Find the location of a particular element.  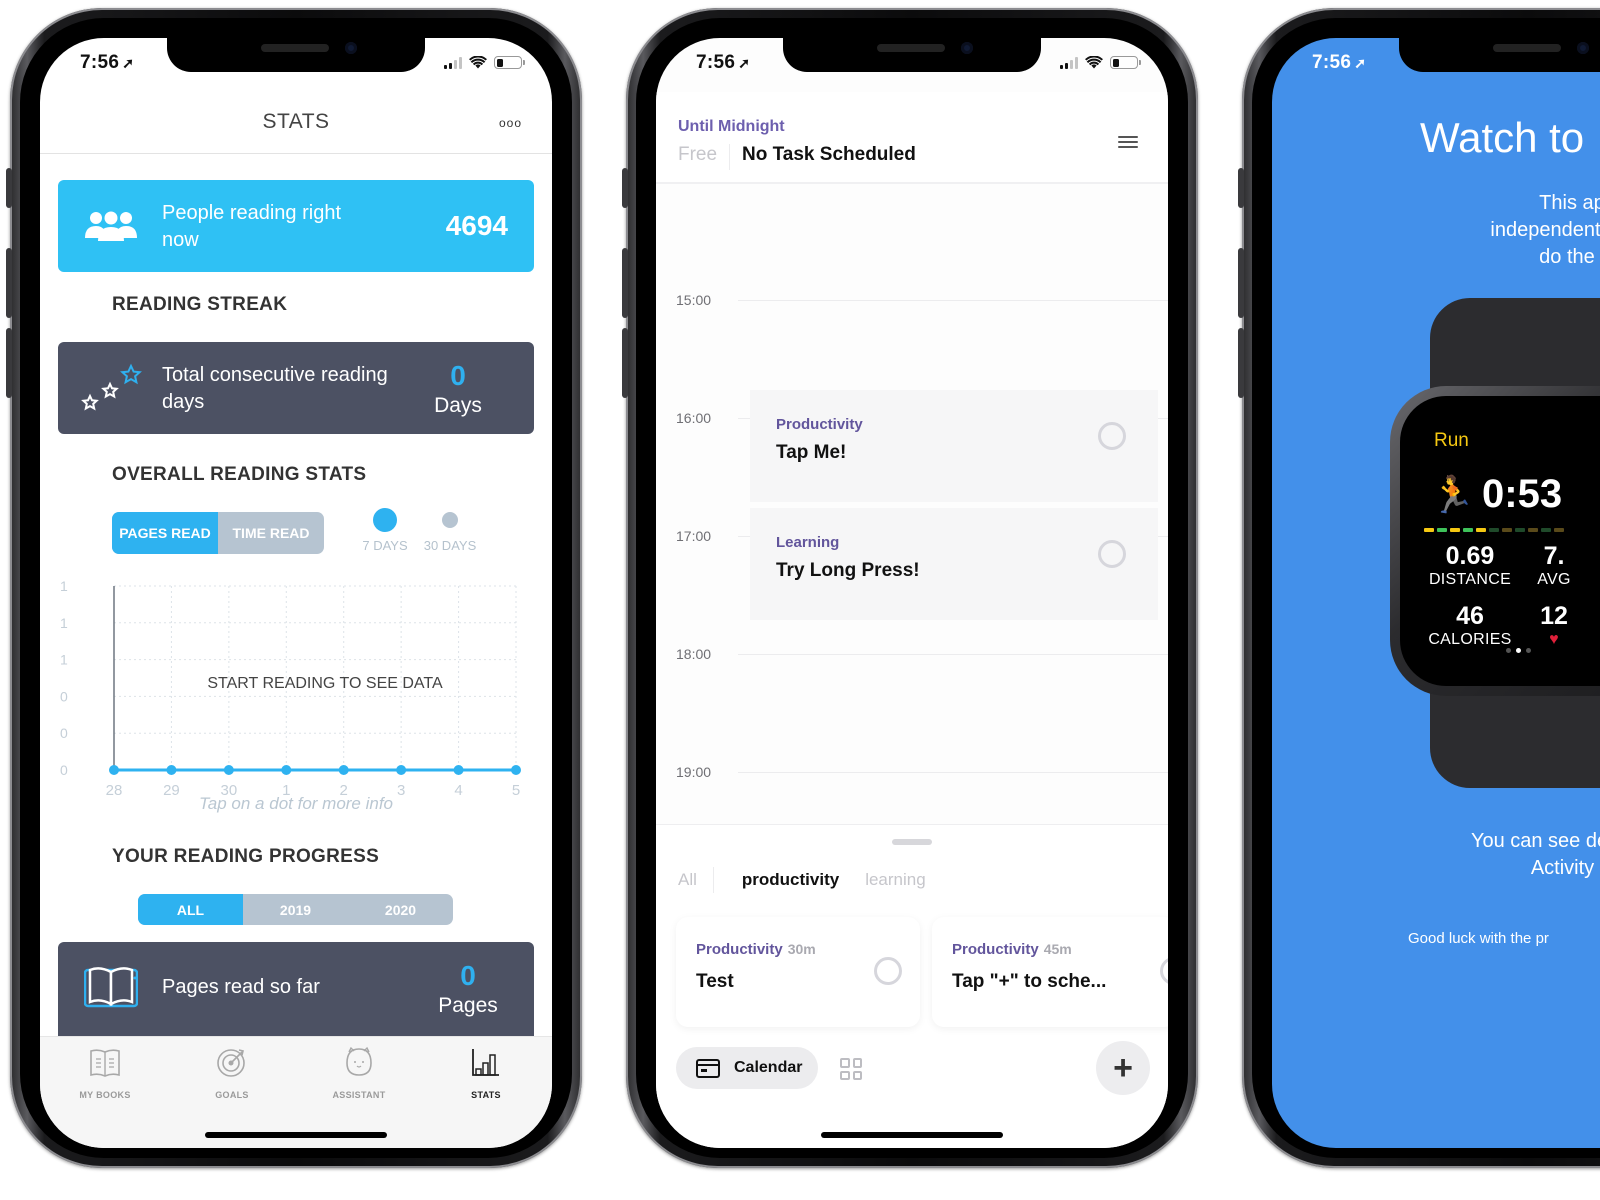

overall-stats-heading: OVERALL READING STATS is located at coordinates (239, 474).